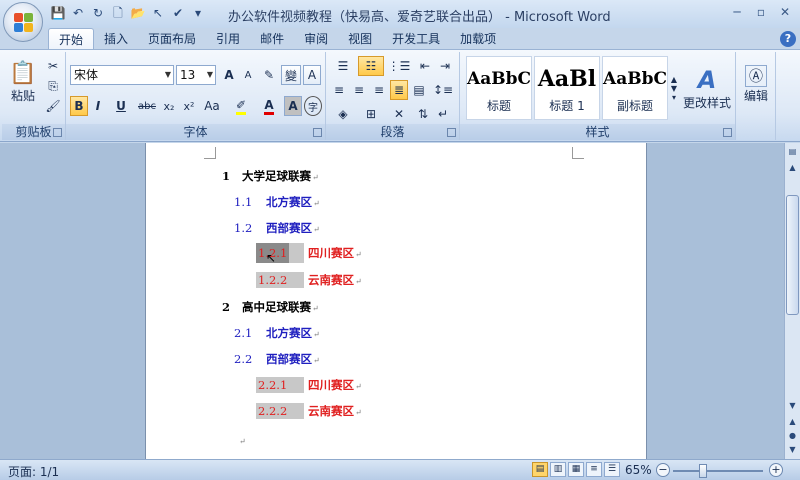 The height and width of the screenshot is (480, 800). I want to click on distribute-button: ▤, so click(419, 90).